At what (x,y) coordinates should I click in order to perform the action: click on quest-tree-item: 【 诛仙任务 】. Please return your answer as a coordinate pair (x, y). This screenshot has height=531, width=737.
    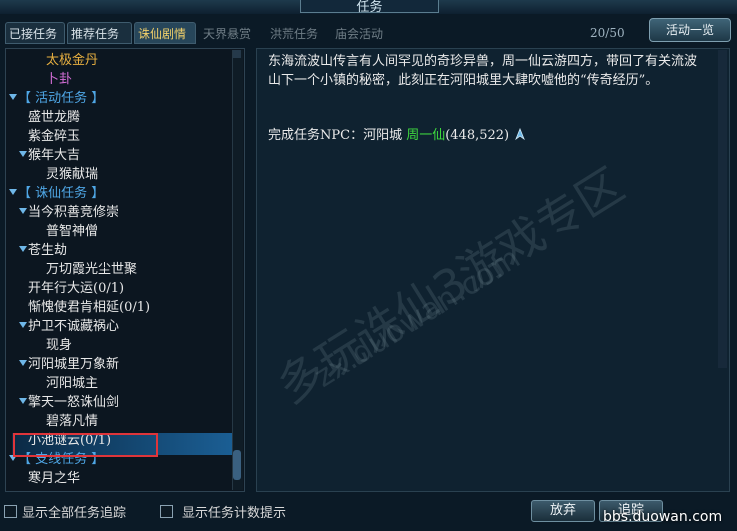
    Looking at the image, I should click on (56, 194).